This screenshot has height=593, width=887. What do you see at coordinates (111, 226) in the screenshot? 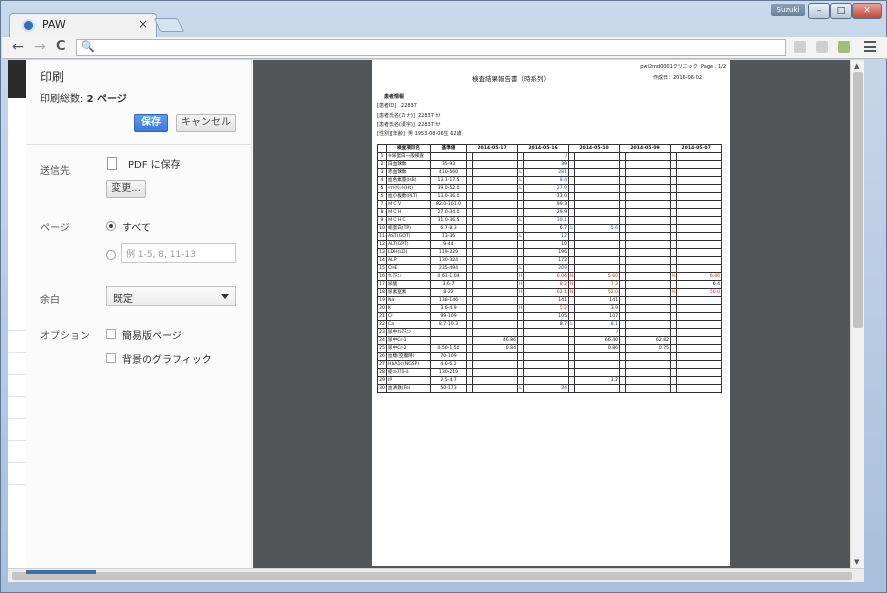
I see `pages-all-radio` at bounding box center [111, 226].